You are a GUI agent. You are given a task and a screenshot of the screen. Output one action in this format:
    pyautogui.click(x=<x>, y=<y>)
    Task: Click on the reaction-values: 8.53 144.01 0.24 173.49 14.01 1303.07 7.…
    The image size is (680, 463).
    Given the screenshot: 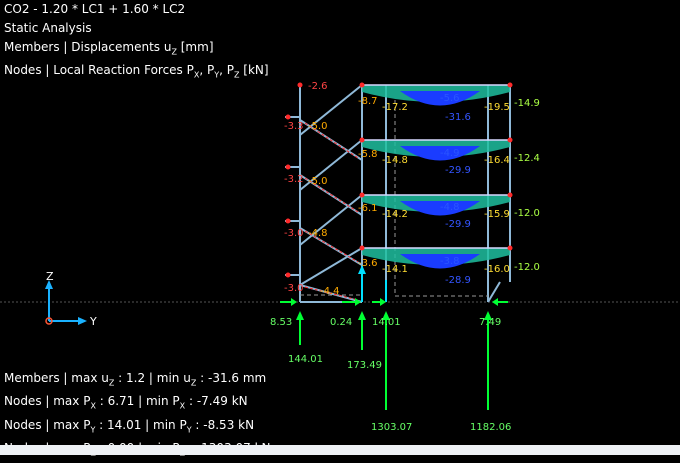 What is the action you would take?
    pyautogui.click(x=390, y=375)
    